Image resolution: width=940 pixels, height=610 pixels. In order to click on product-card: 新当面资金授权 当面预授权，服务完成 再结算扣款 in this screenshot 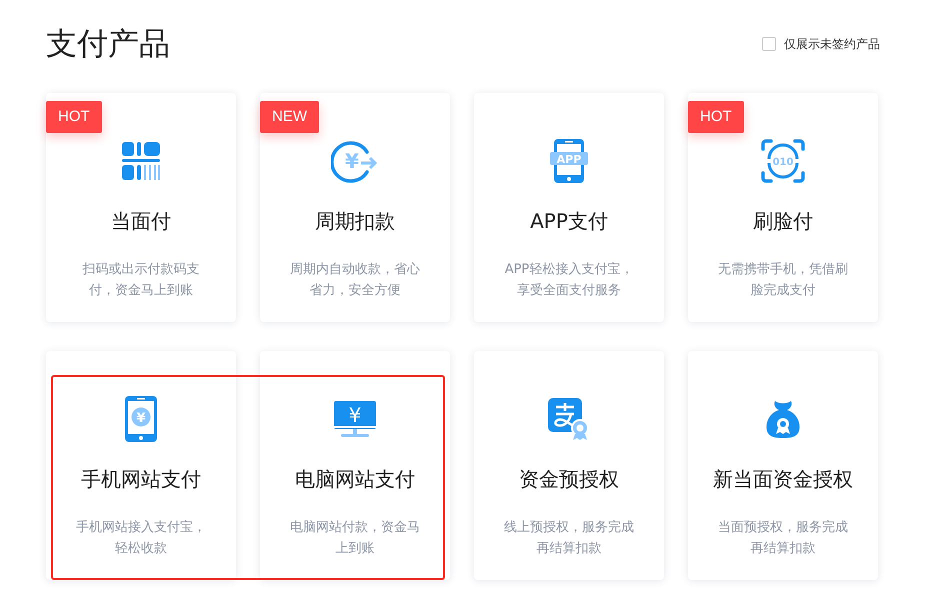, I will do `click(783, 465)`.